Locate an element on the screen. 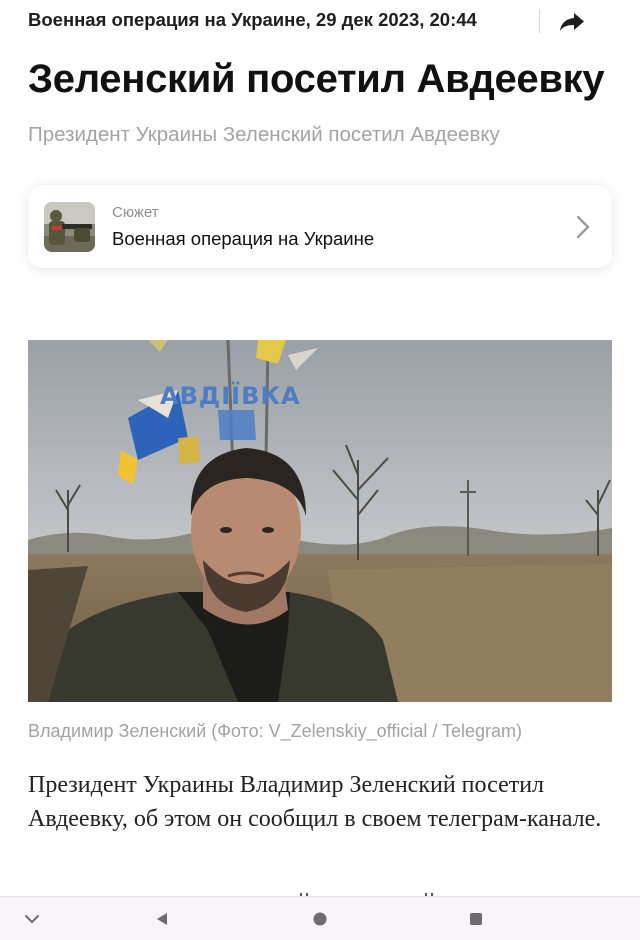  chevron-right-icon is located at coordinates (583, 227).